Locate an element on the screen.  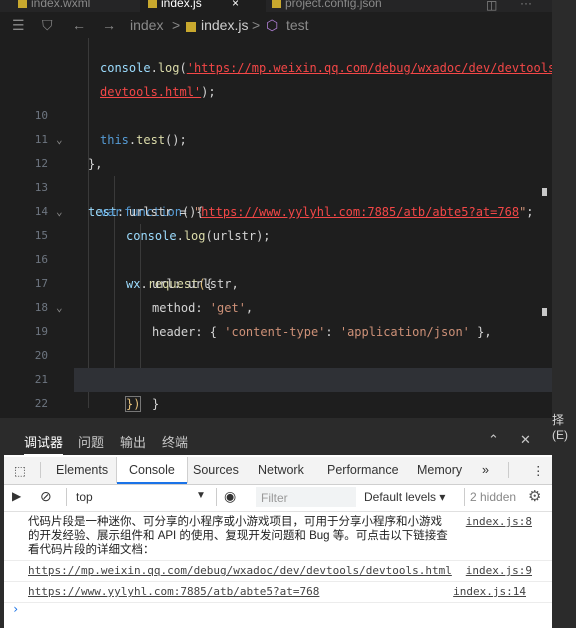
code-line: 20 console.log(res); is located at coordinates (161, 368).